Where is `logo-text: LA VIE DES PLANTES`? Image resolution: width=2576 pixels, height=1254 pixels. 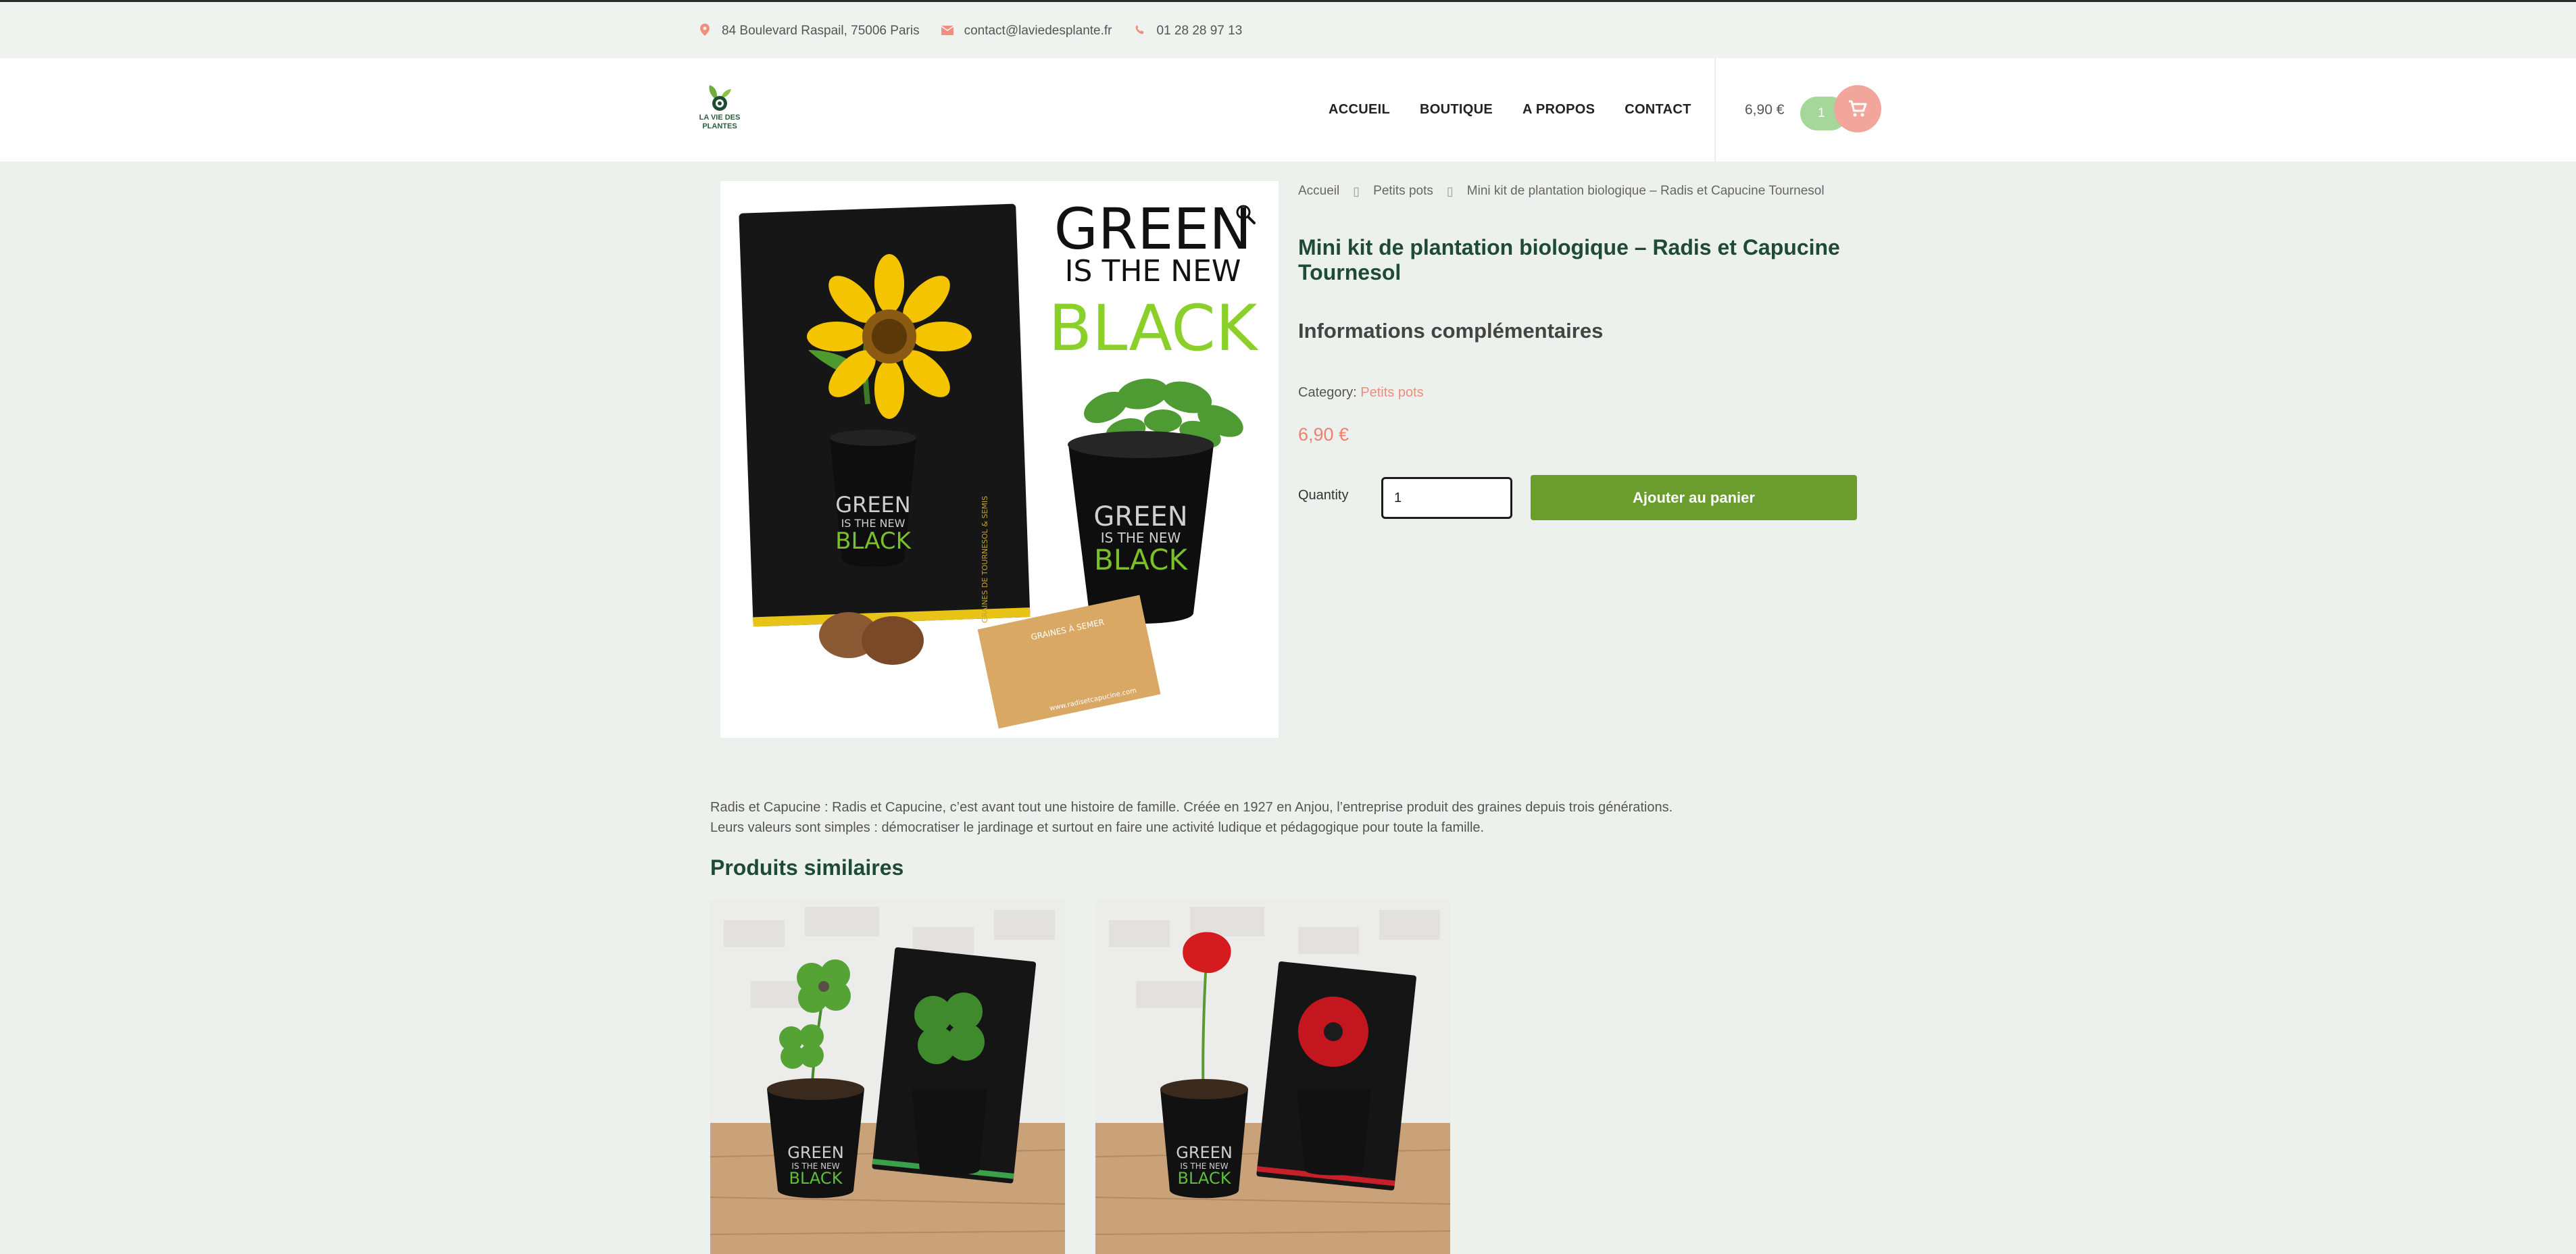 logo-text: LA VIE DES PLANTES is located at coordinates (720, 122).